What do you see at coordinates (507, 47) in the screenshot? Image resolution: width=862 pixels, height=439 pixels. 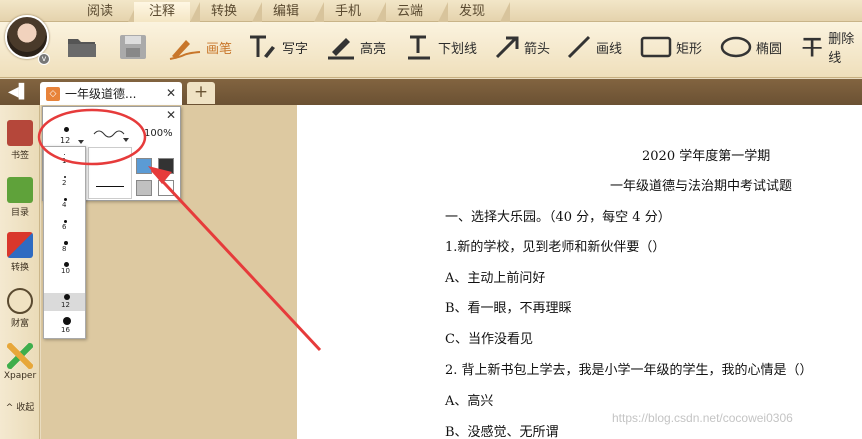 I see `arrow-icon` at bounding box center [507, 47].